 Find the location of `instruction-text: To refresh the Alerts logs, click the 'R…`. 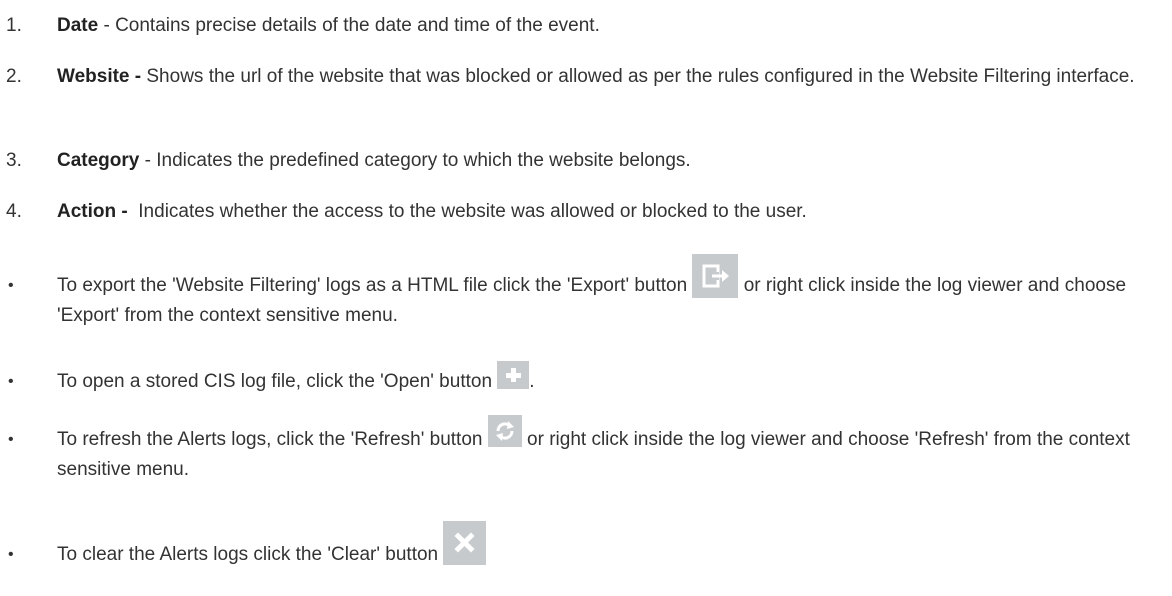

instruction-text: To refresh the Alerts logs, click the 'R… is located at coordinates (272, 439).